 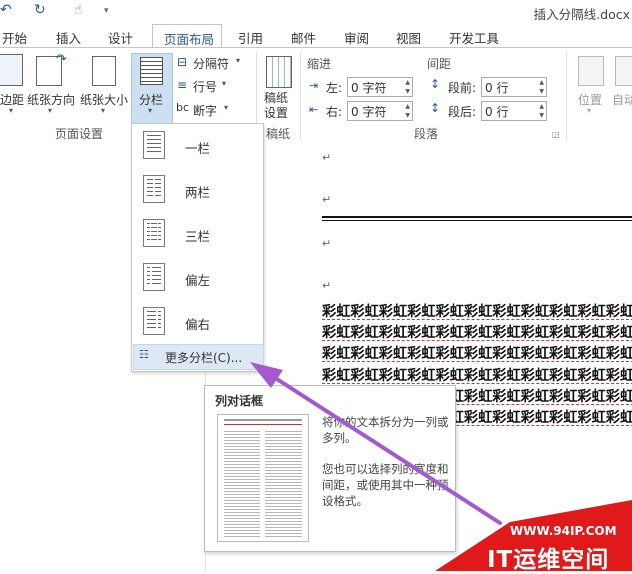 What do you see at coordinates (563, 531) in the screenshot?
I see `watermark-url: WWW.94IP.COM` at bounding box center [563, 531].